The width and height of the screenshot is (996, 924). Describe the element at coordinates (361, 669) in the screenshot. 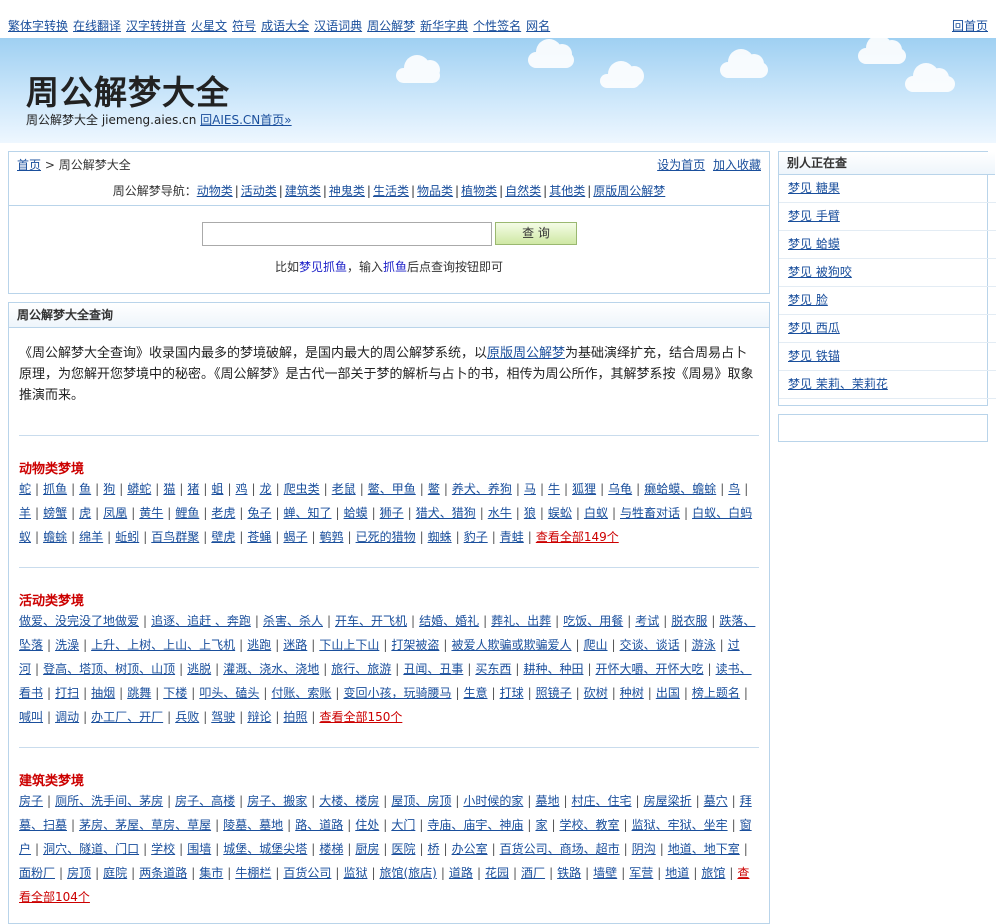

I see `dream-item-link: 旅行、旅游` at that location.